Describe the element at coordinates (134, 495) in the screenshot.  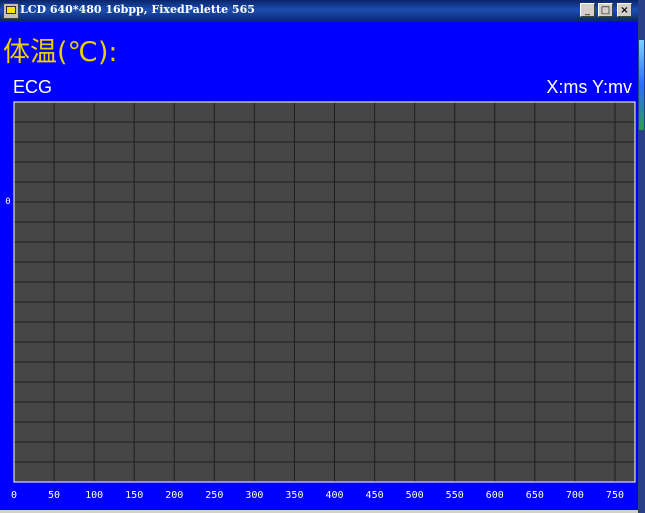
I see `x-tick-label: 150` at that location.